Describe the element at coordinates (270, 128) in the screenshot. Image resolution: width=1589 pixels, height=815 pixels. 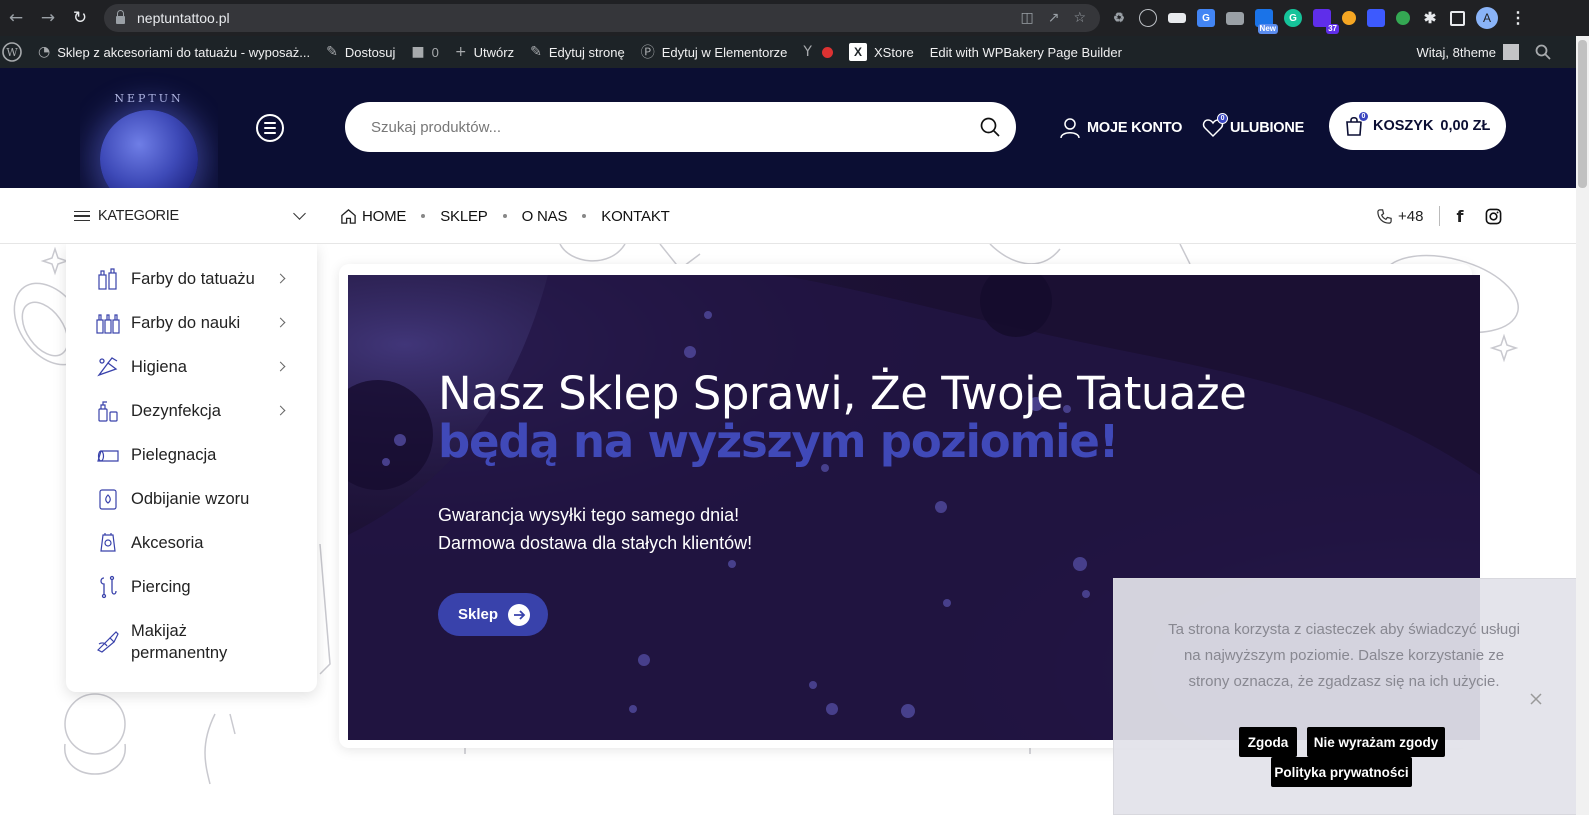
I see `mobile-menu-toggle-icon` at that location.